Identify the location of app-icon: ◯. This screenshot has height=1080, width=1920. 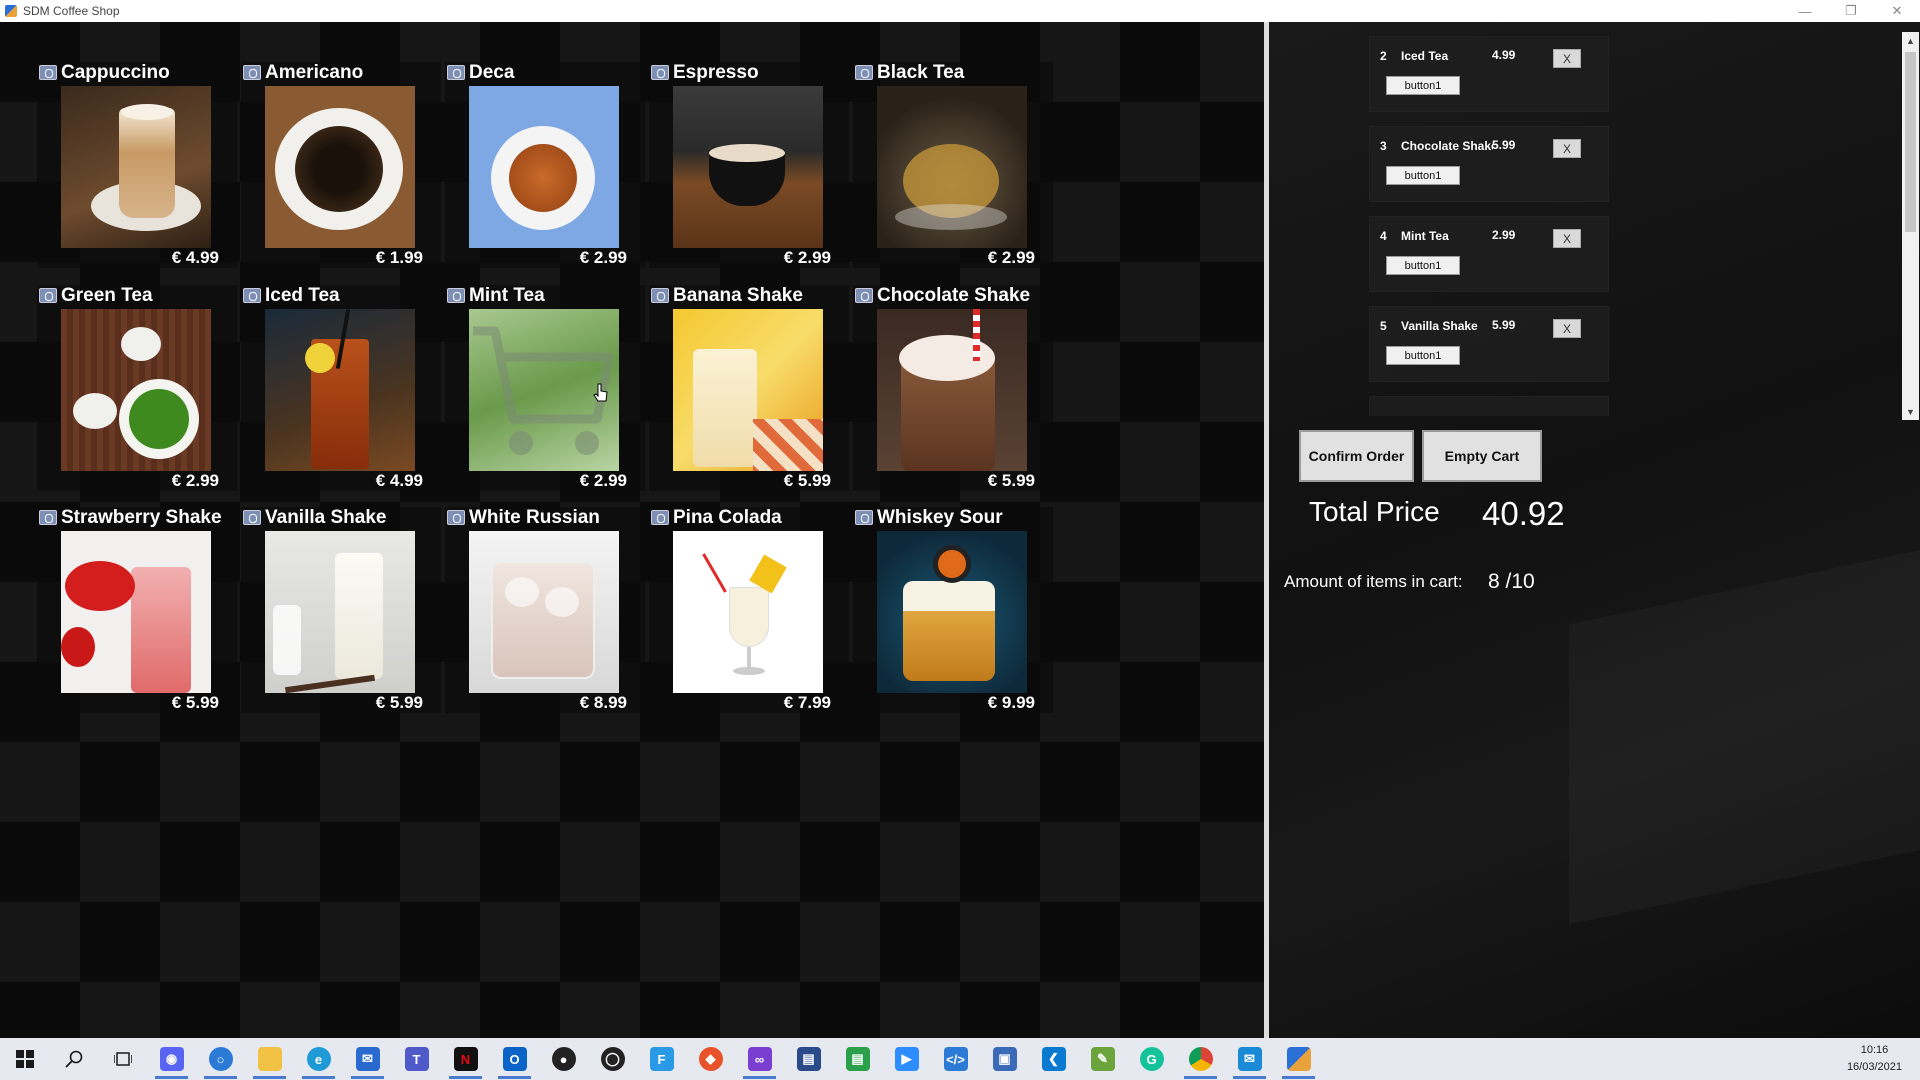
(612, 1059).